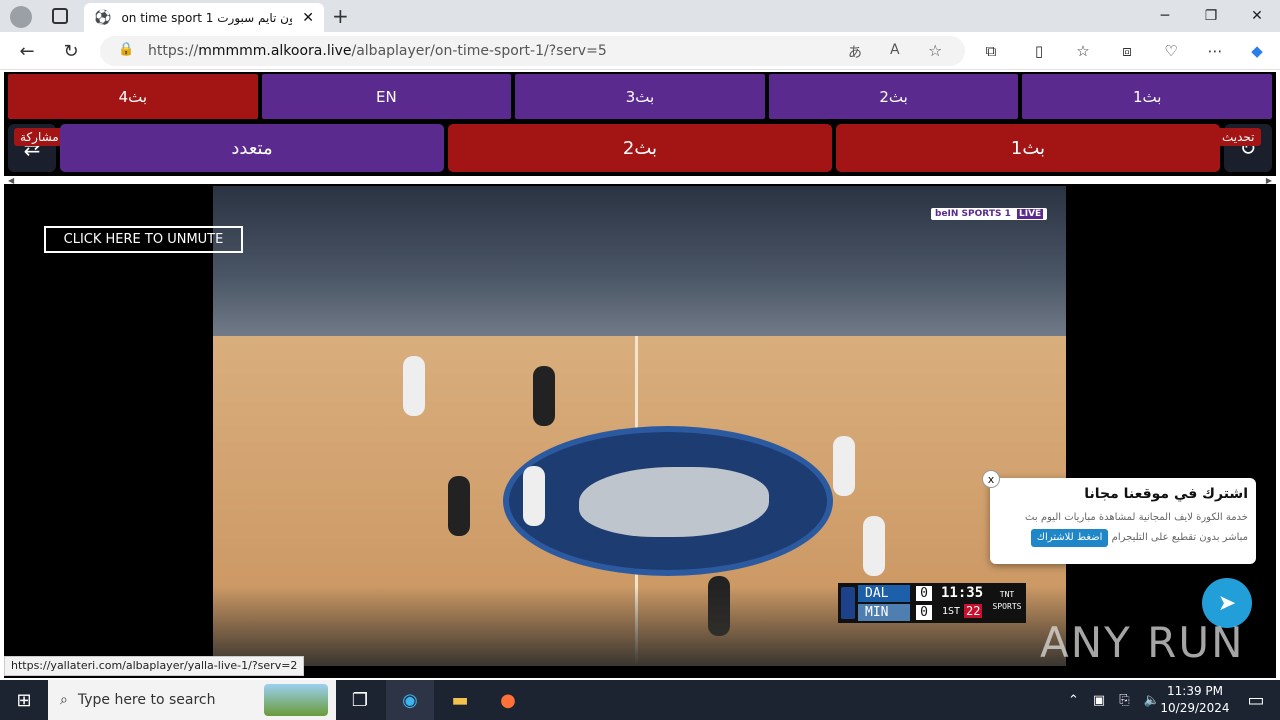  I want to click on network-logo: TNT SPORTS, so click(1007, 600).